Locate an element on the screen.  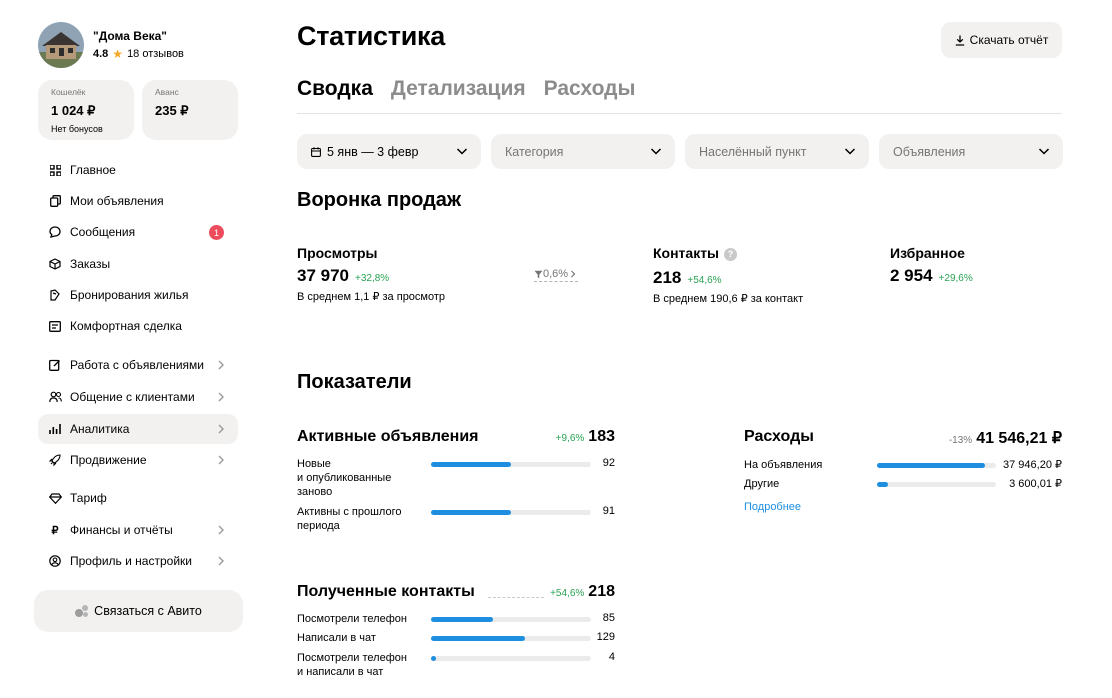
wallet-card: Кошелёк 1 024 ₽ Нет бонусов is located at coordinates (86, 110).